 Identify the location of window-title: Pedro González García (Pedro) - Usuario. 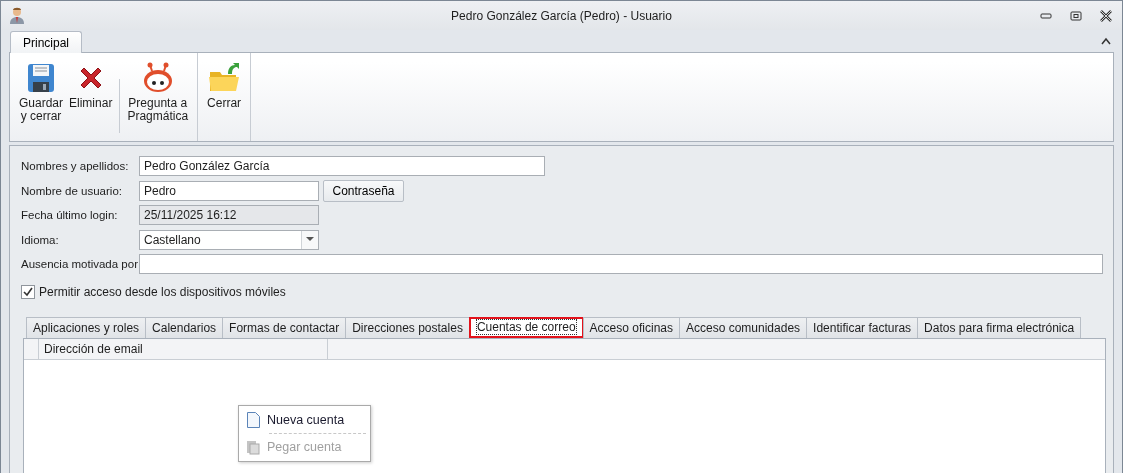
(561, 15).